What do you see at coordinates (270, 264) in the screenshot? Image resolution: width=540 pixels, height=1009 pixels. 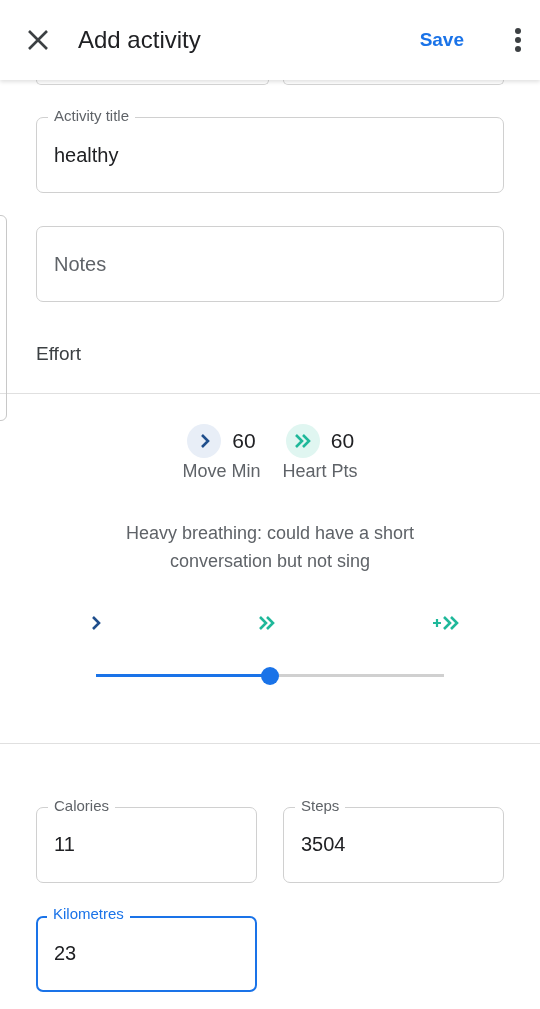 I see `notes-field: Notes` at bounding box center [270, 264].